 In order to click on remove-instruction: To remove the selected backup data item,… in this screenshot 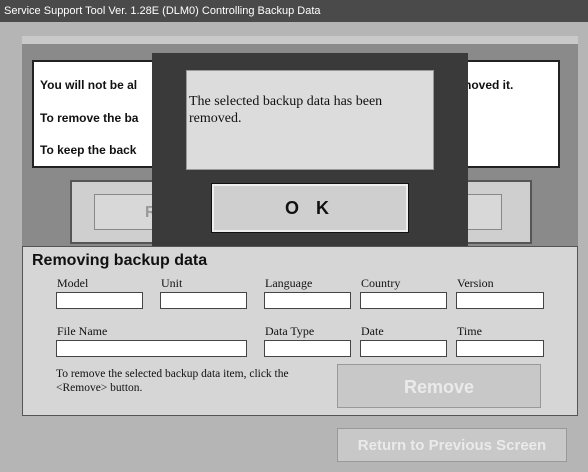, I will do `click(172, 381)`.